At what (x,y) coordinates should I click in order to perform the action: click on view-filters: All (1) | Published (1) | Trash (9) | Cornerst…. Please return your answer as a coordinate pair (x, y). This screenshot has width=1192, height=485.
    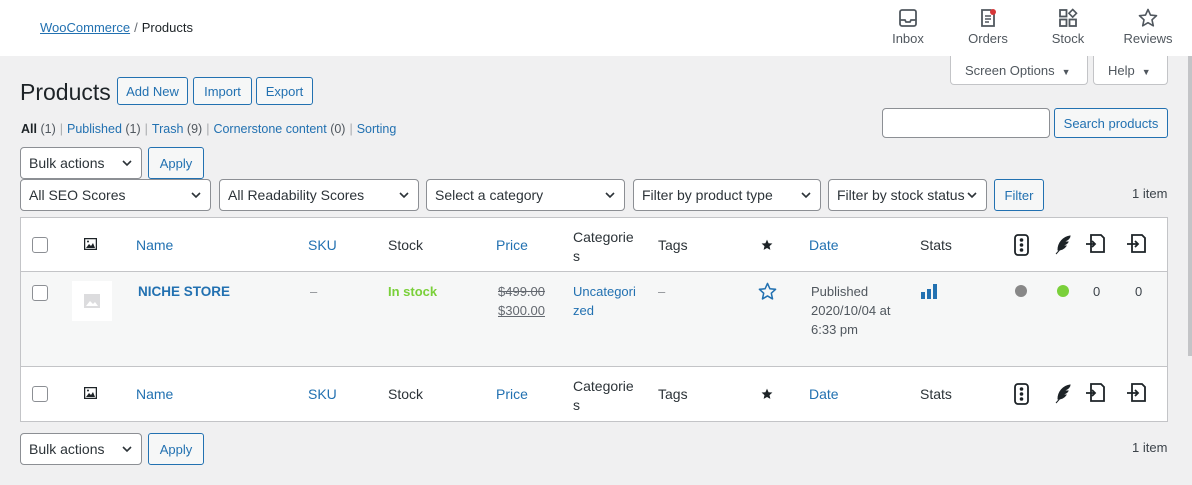
    Looking at the image, I should click on (209, 129).